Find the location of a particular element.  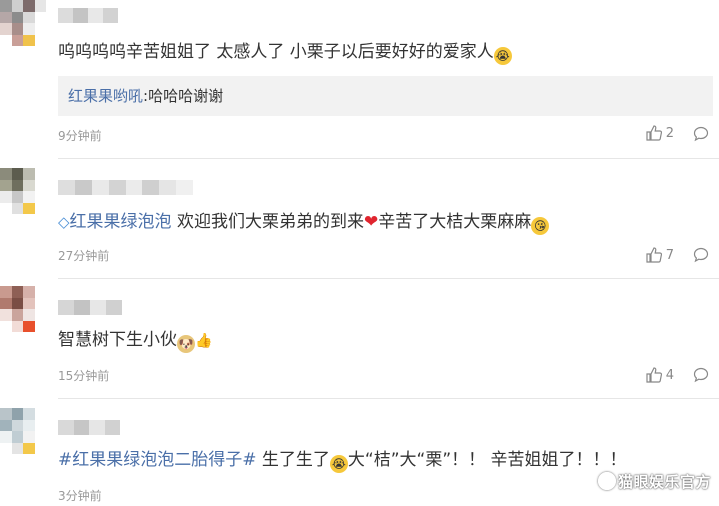

mention-link: 红果果绿泡泡 is located at coordinates (121, 222).